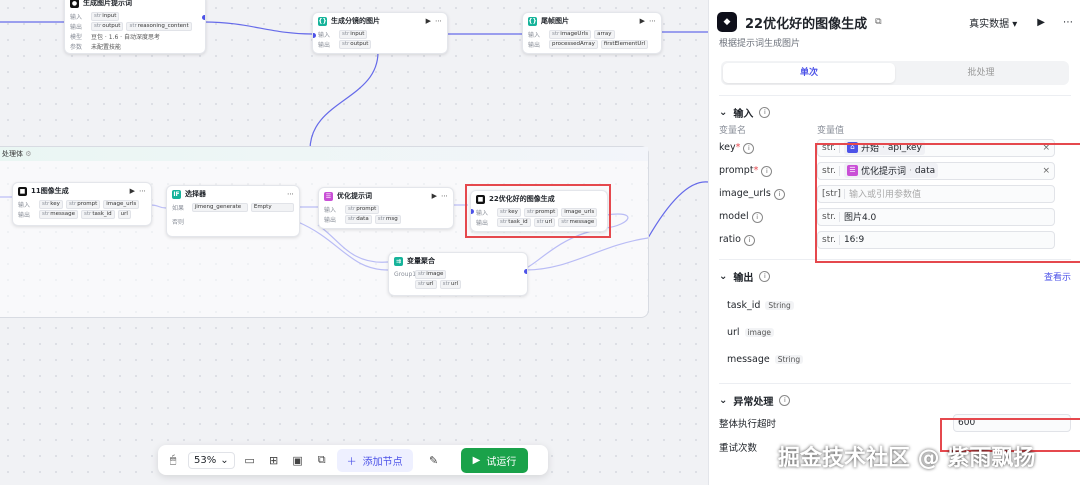 The height and width of the screenshot is (485, 1080). I want to click on row-label: 否则, so click(178, 222).